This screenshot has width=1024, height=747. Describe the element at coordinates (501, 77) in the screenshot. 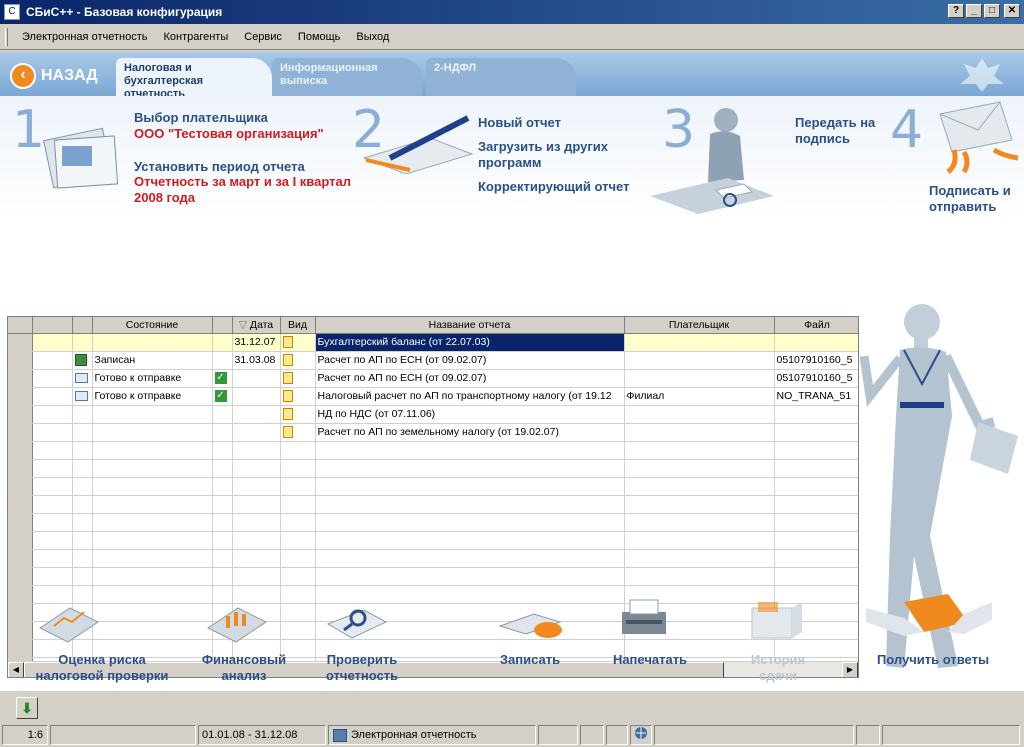

I see `tab-2ndfl: 2-НДФЛ` at that location.